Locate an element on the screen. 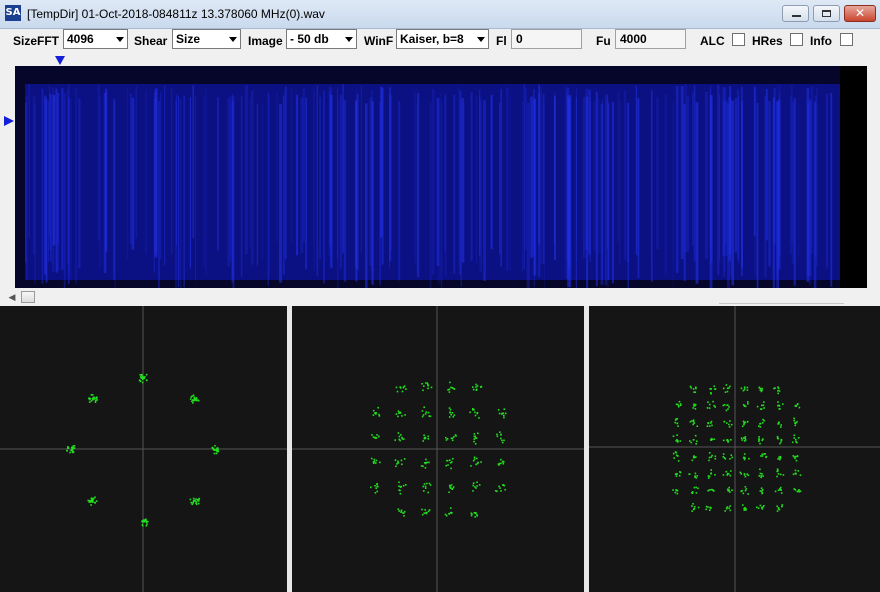  close-button: ✕ is located at coordinates (860, 13).